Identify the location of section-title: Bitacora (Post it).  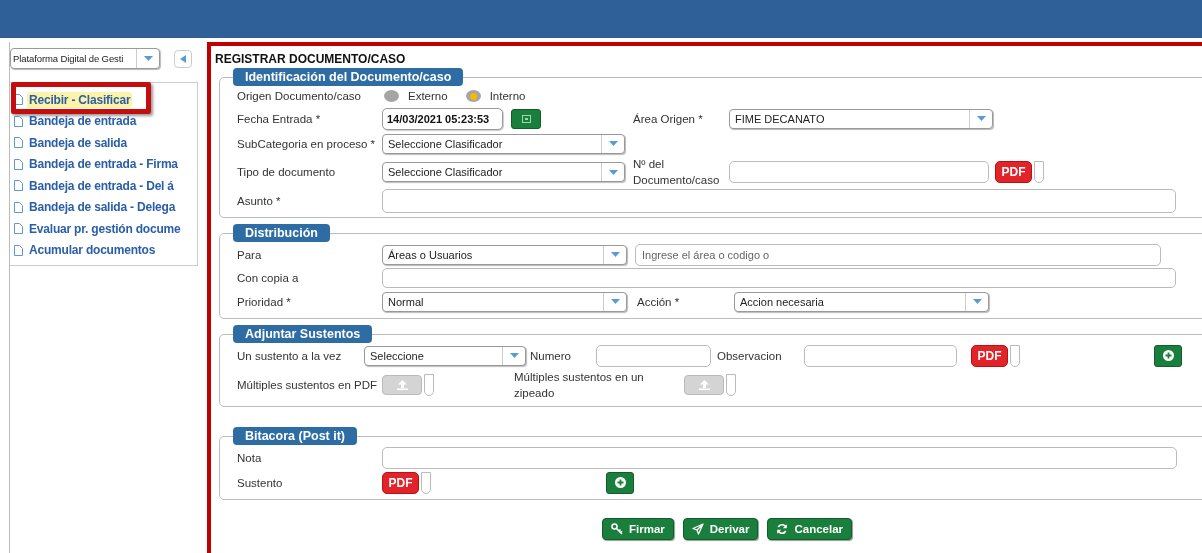
(295, 436).